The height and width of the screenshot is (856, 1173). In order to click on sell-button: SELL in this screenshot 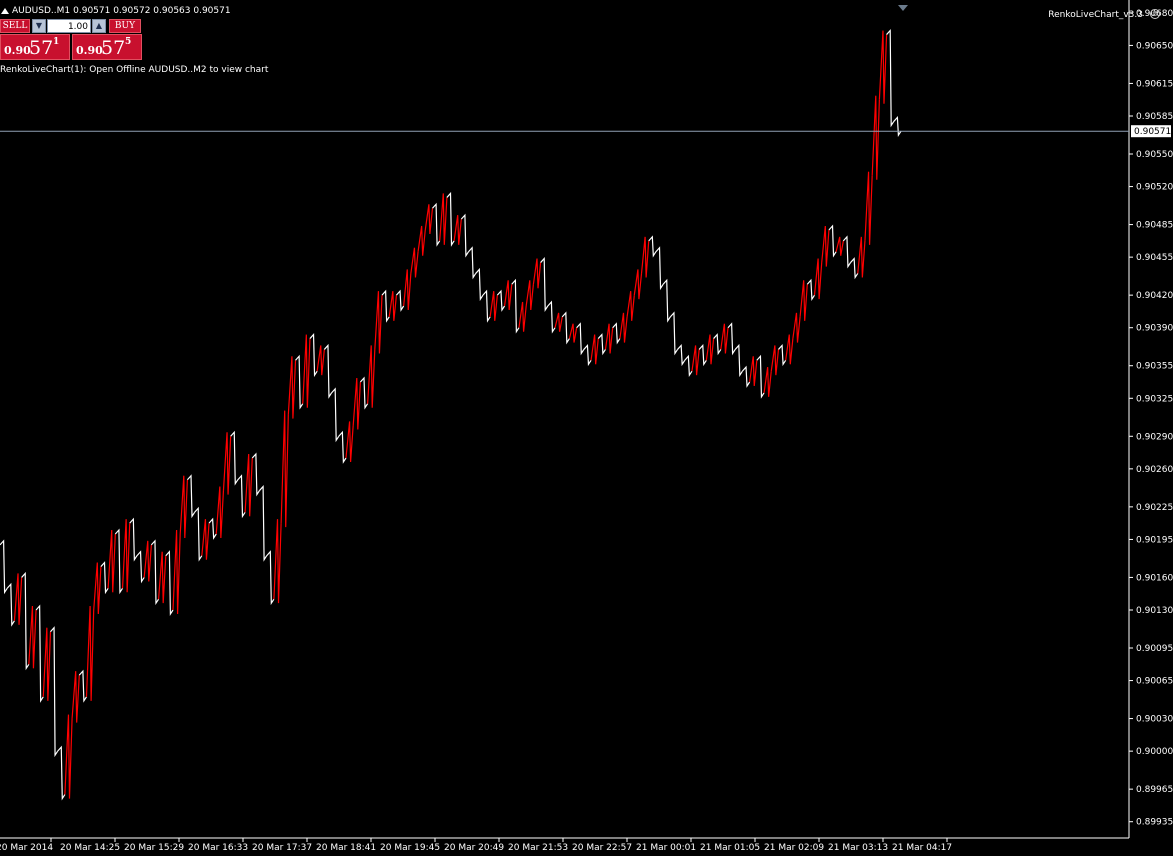, I will do `click(15, 26)`.